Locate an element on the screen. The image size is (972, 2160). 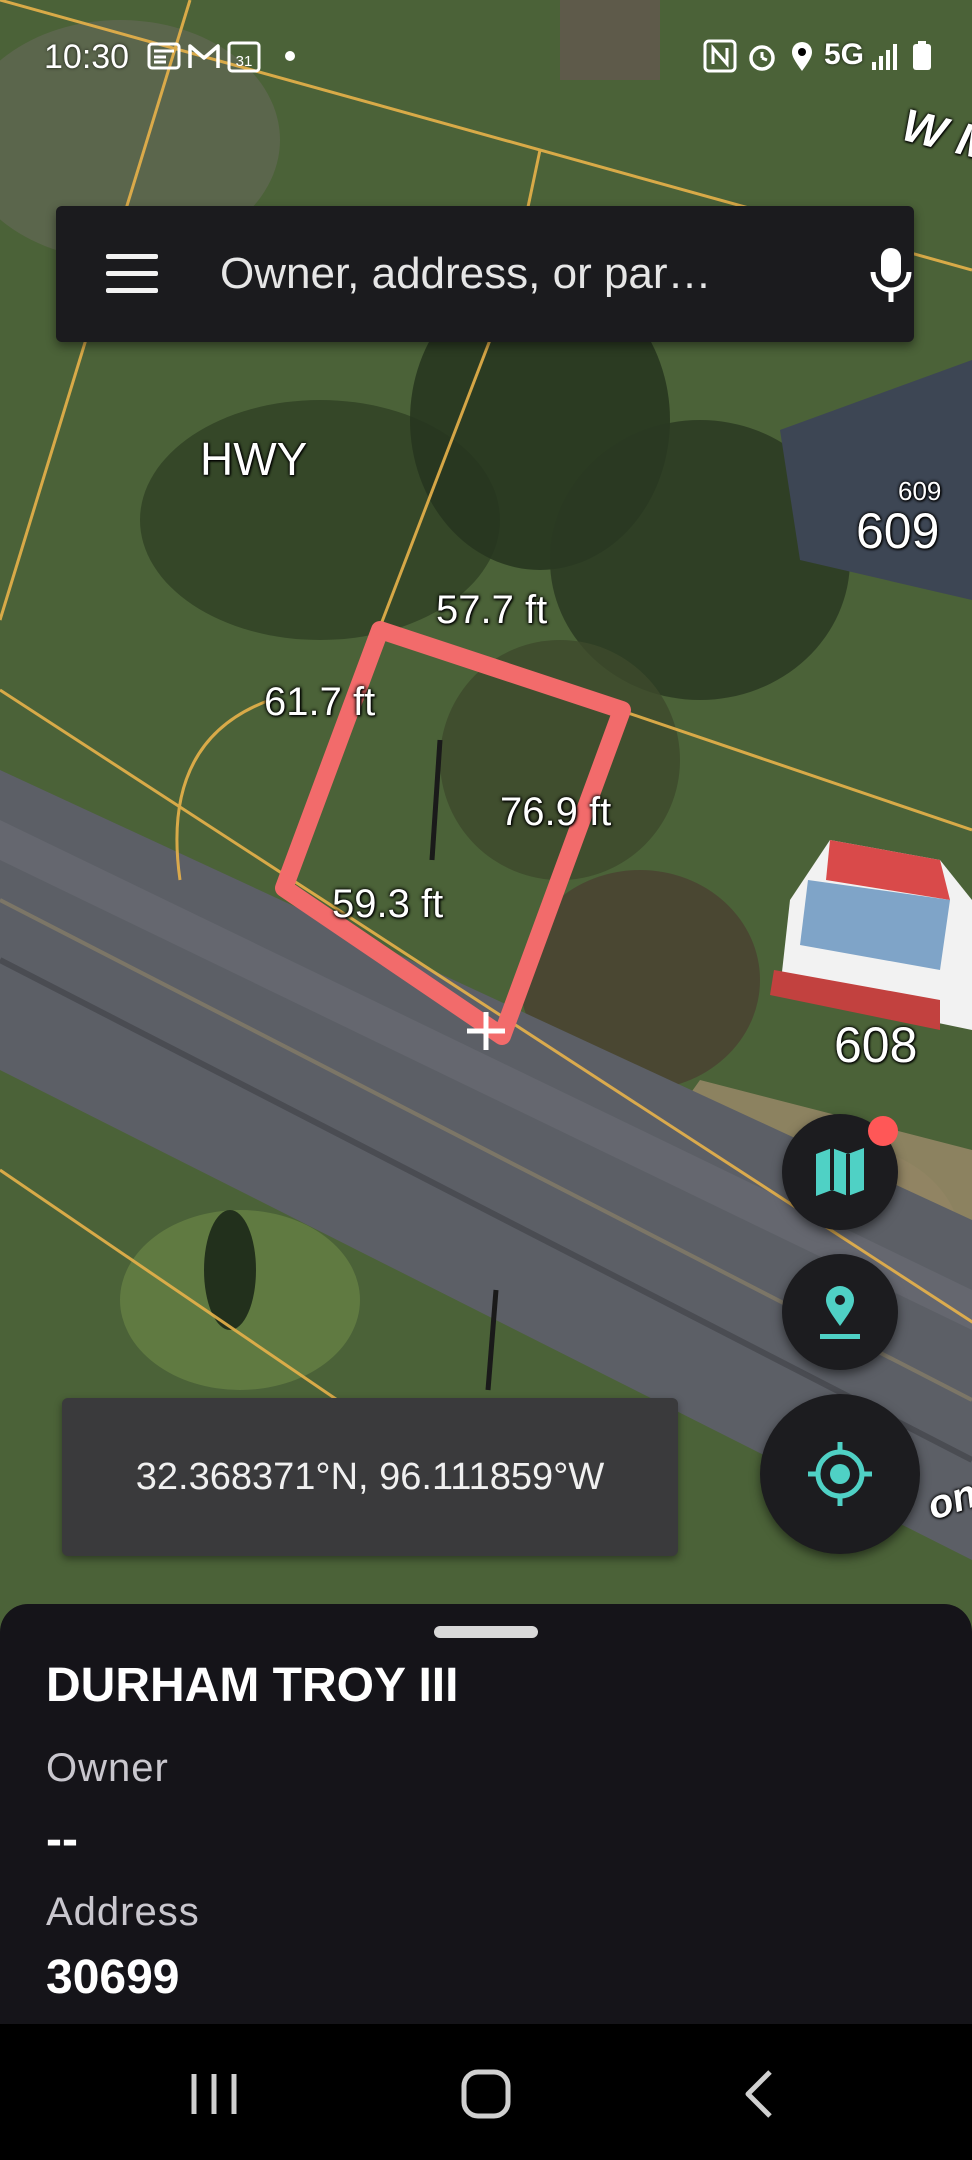
map-layers-button is located at coordinates (840, 1172).